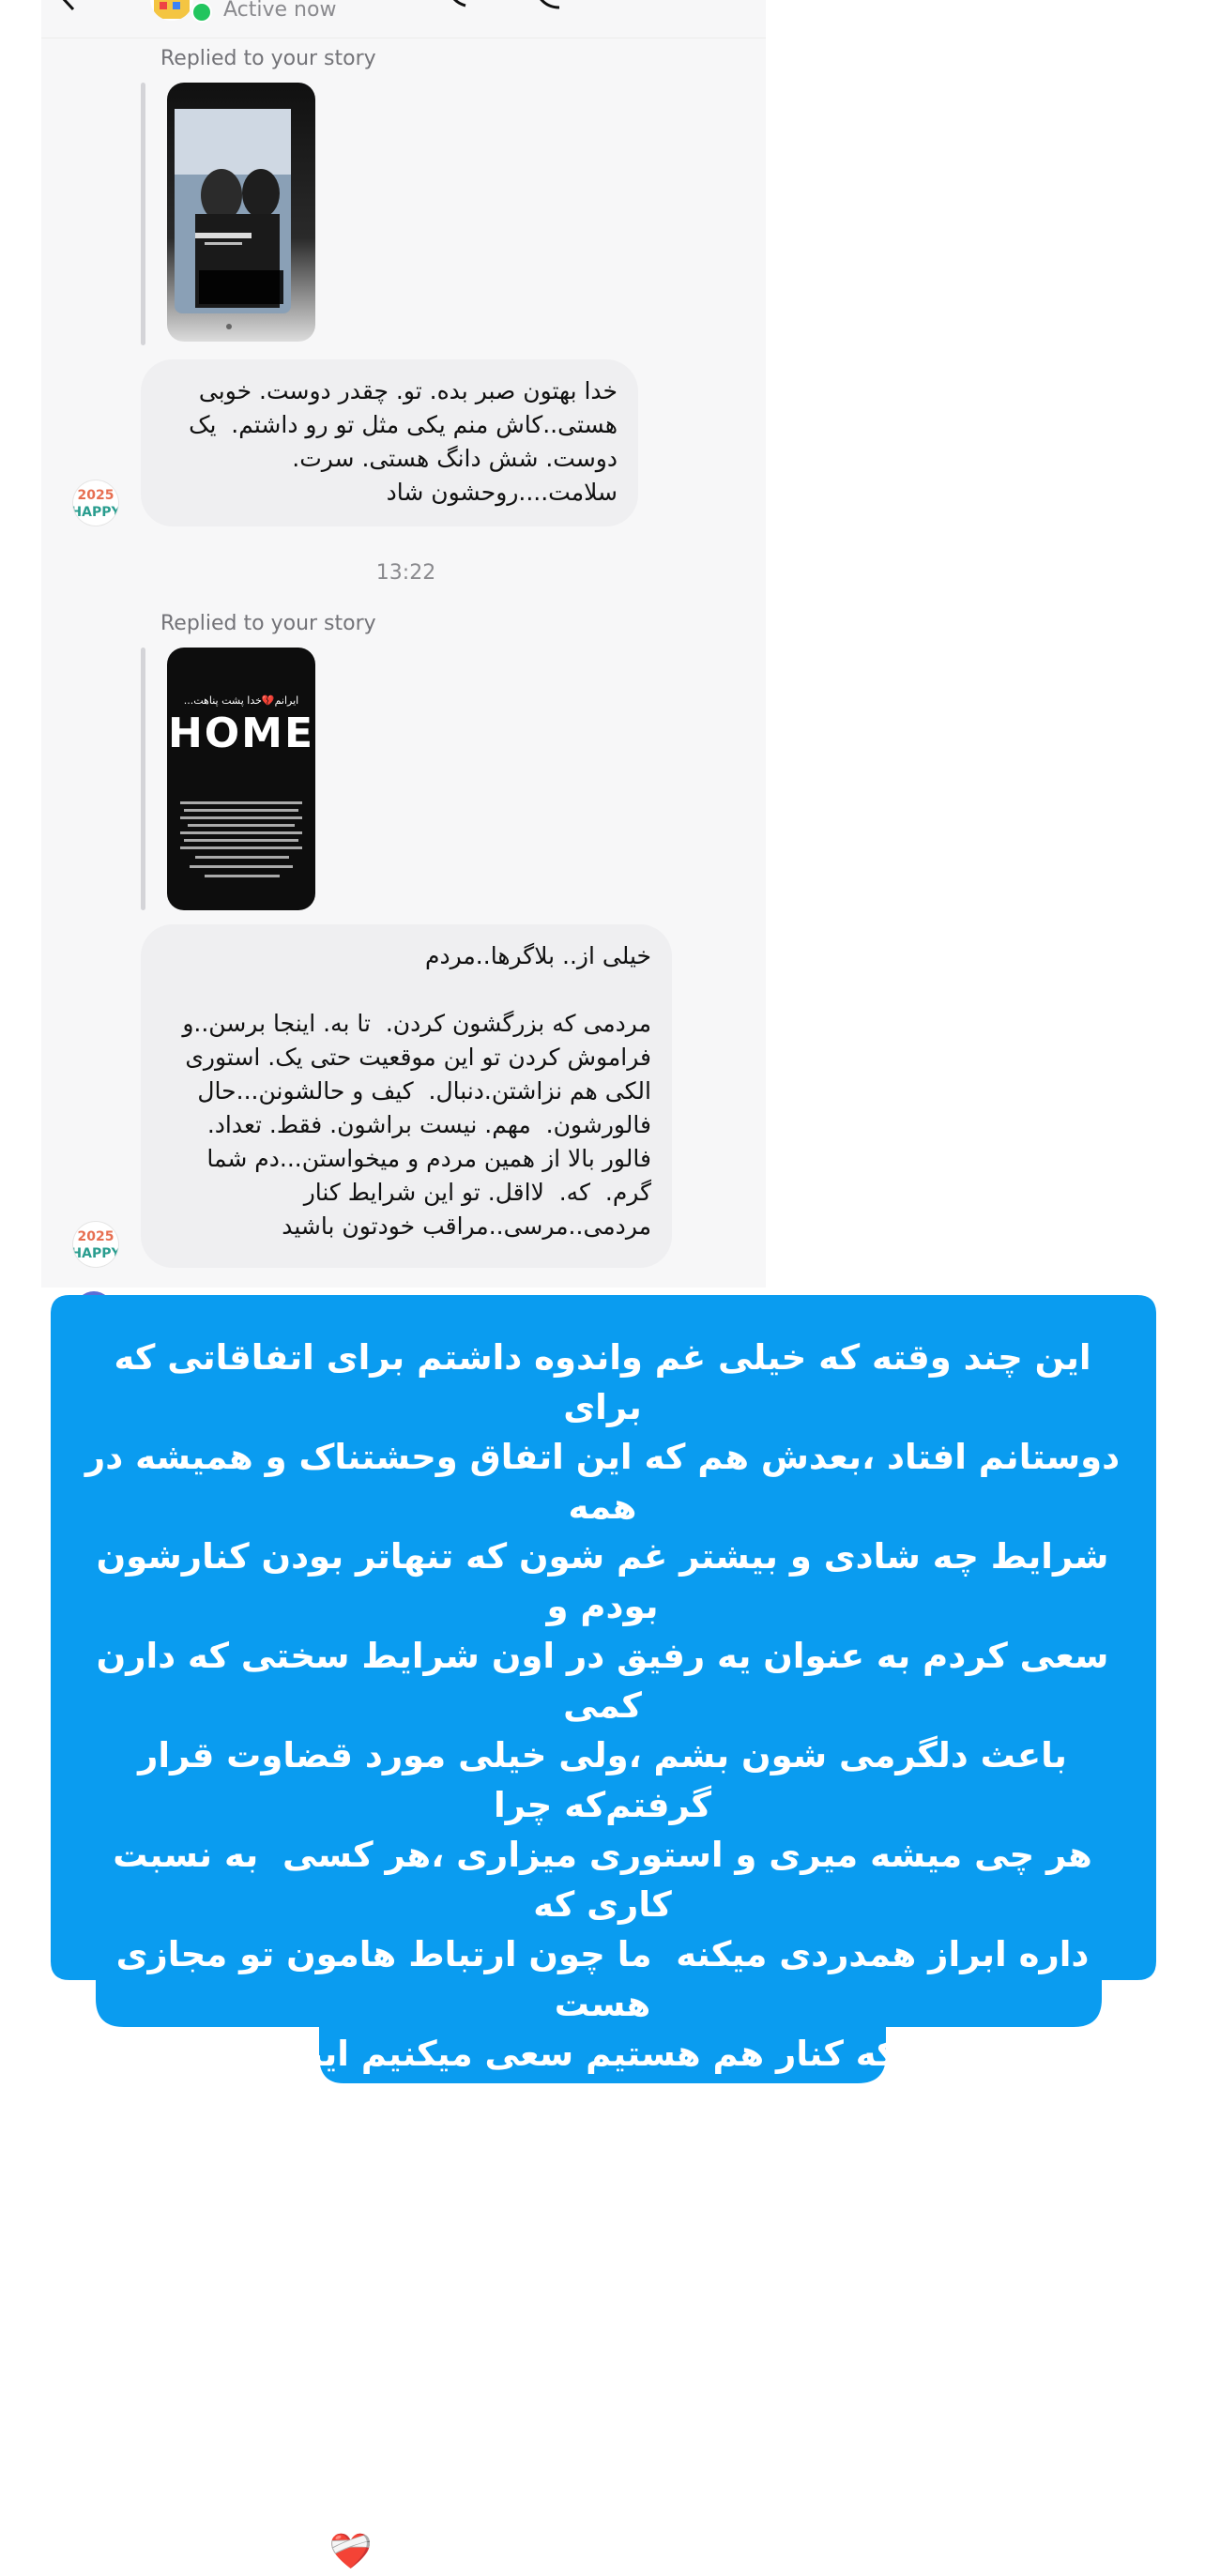 The width and height of the screenshot is (1205, 2576). I want to click on video-icon, so click(552, 4).